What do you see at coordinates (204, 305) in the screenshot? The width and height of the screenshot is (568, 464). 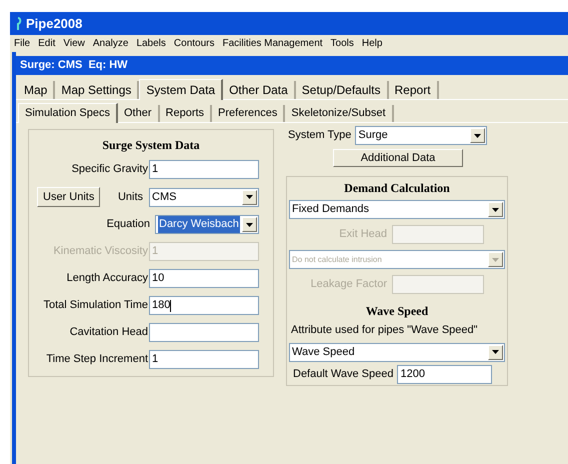 I see `input-field: 180` at bounding box center [204, 305].